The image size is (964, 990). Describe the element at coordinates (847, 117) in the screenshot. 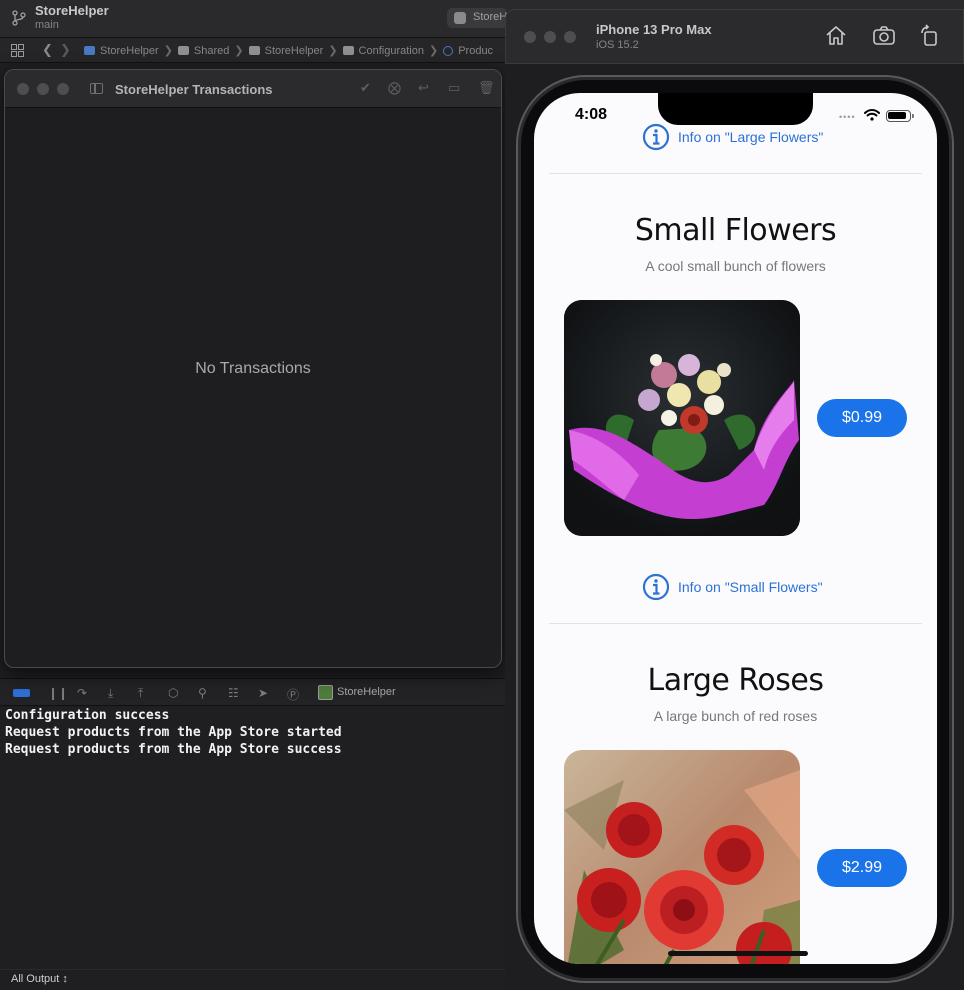

I see `signal-dots-icon: ••••` at that location.